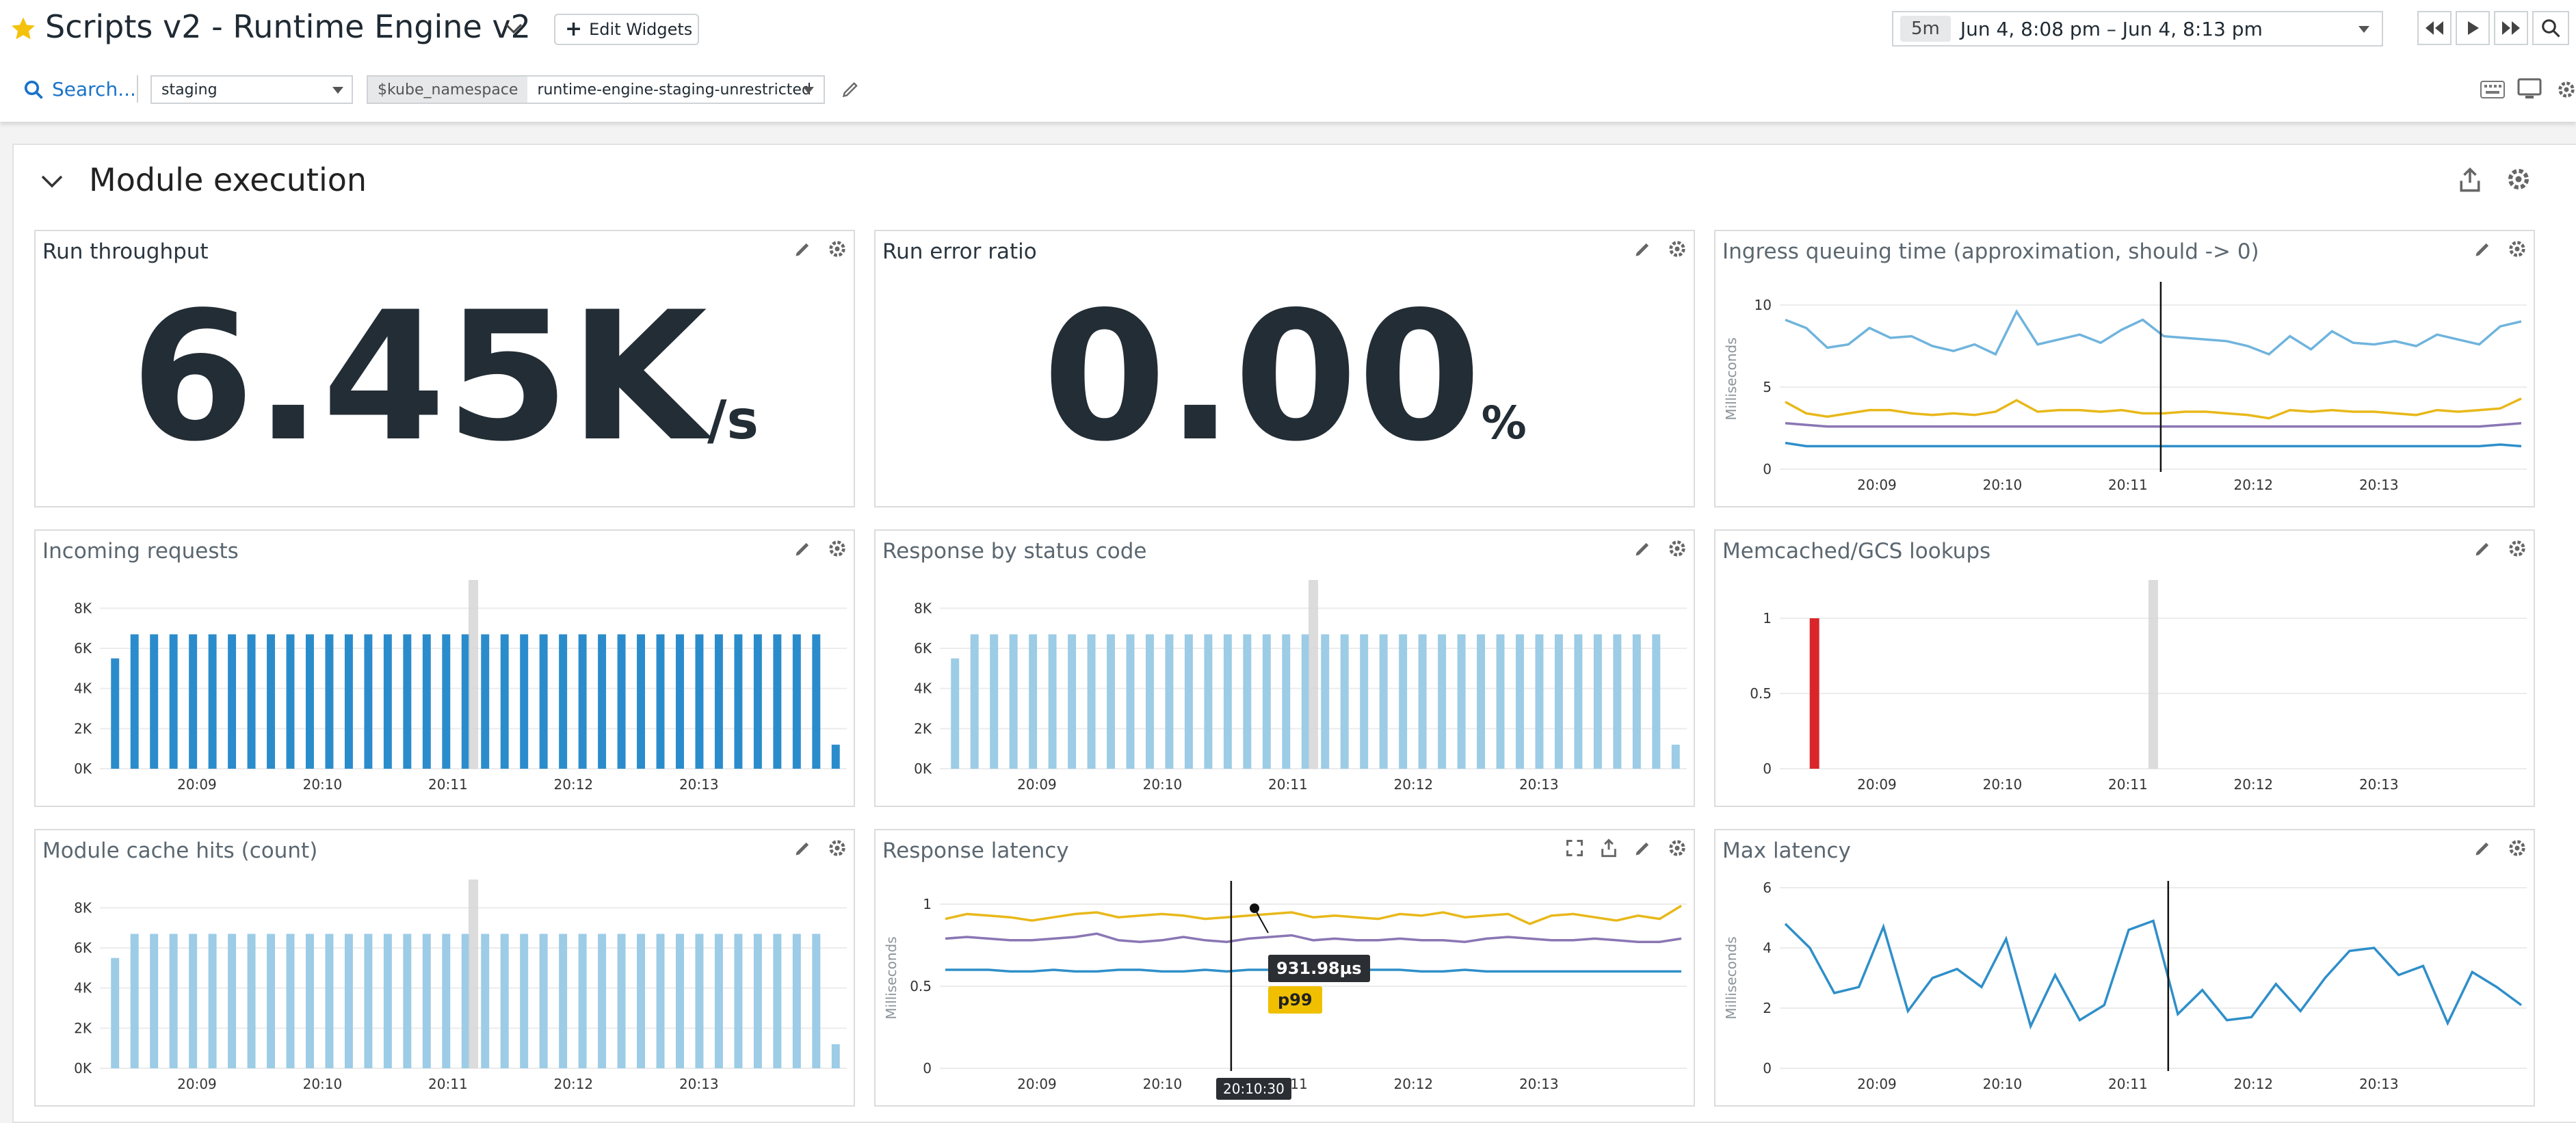  Describe the element at coordinates (1731, 378) in the screenshot. I see `y-axis-label: Milliseconds` at that location.